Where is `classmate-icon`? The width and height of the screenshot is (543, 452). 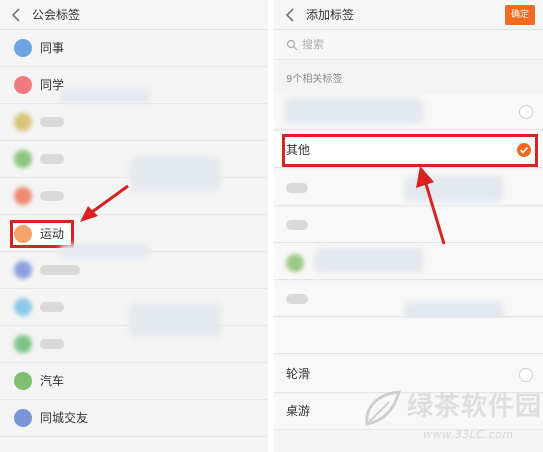
classmate-icon is located at coordinates (23, 85).